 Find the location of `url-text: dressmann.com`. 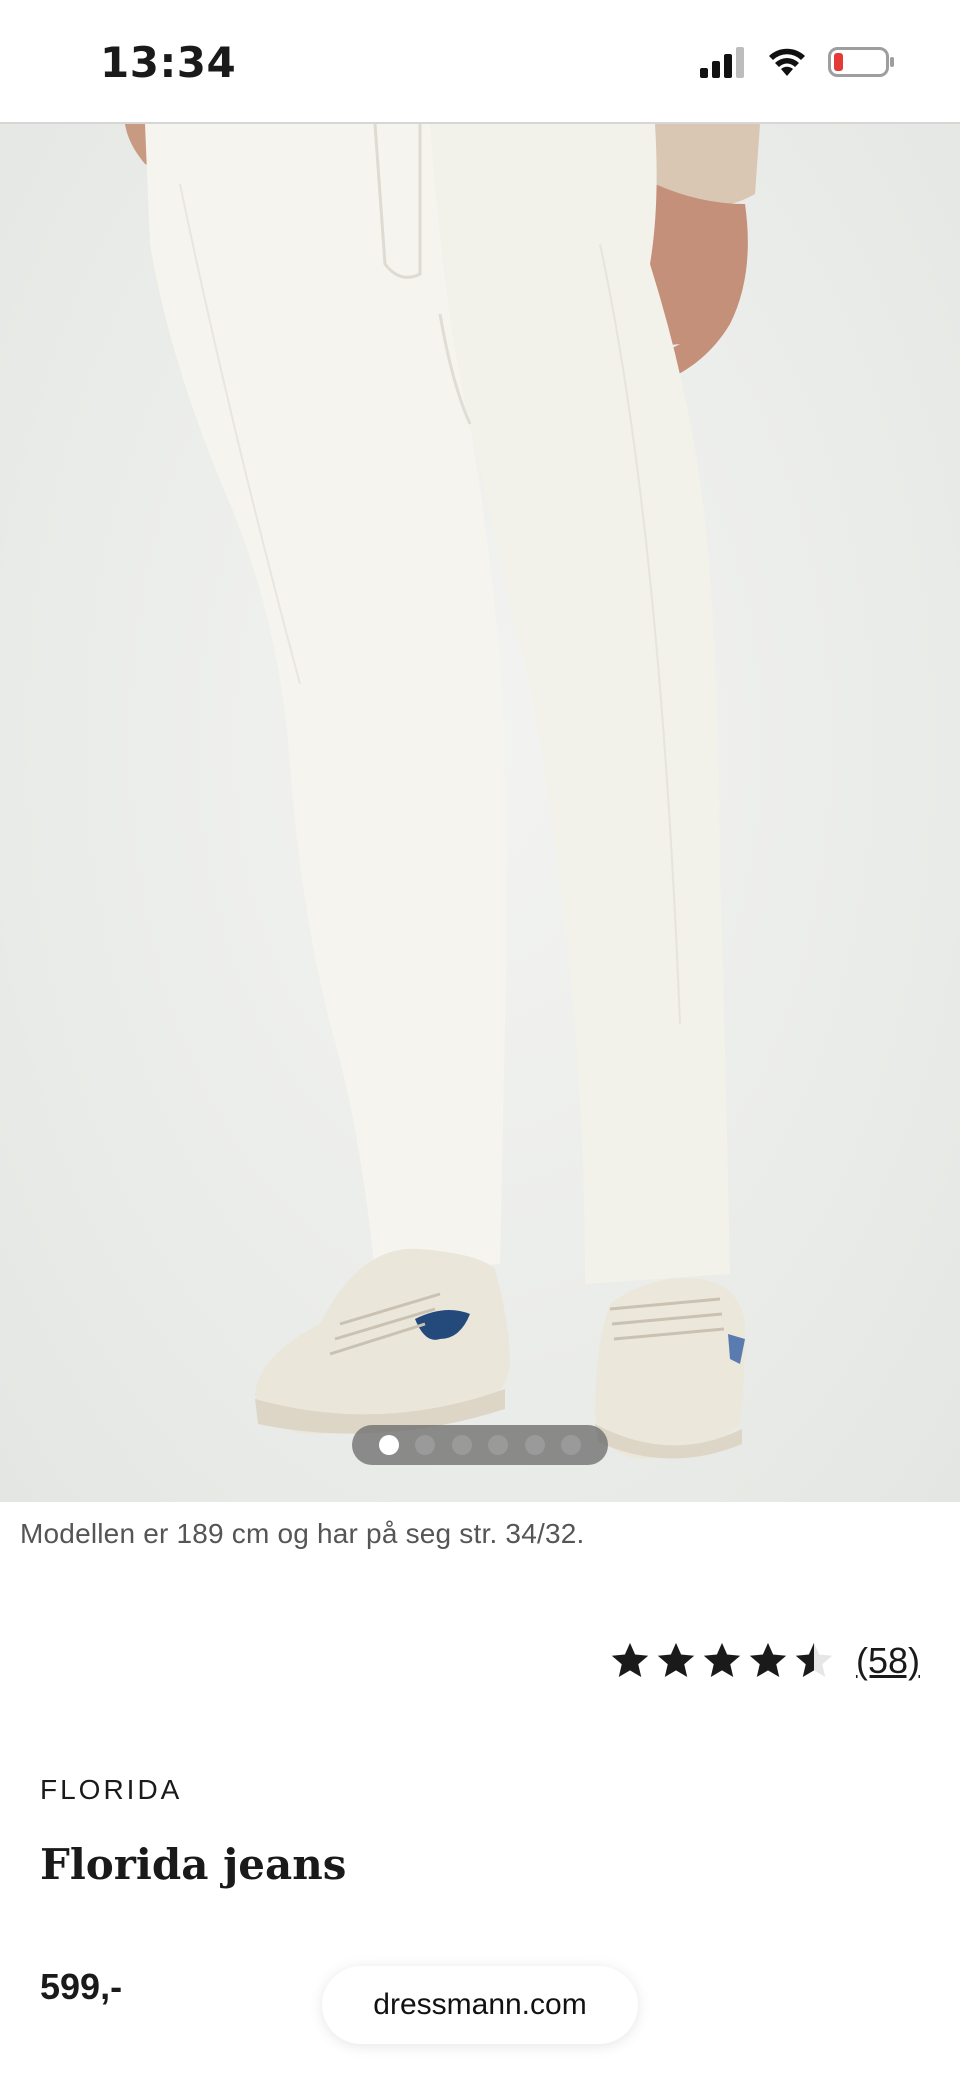

url-text: dressmann.com is located at coordinates (480, 2004).